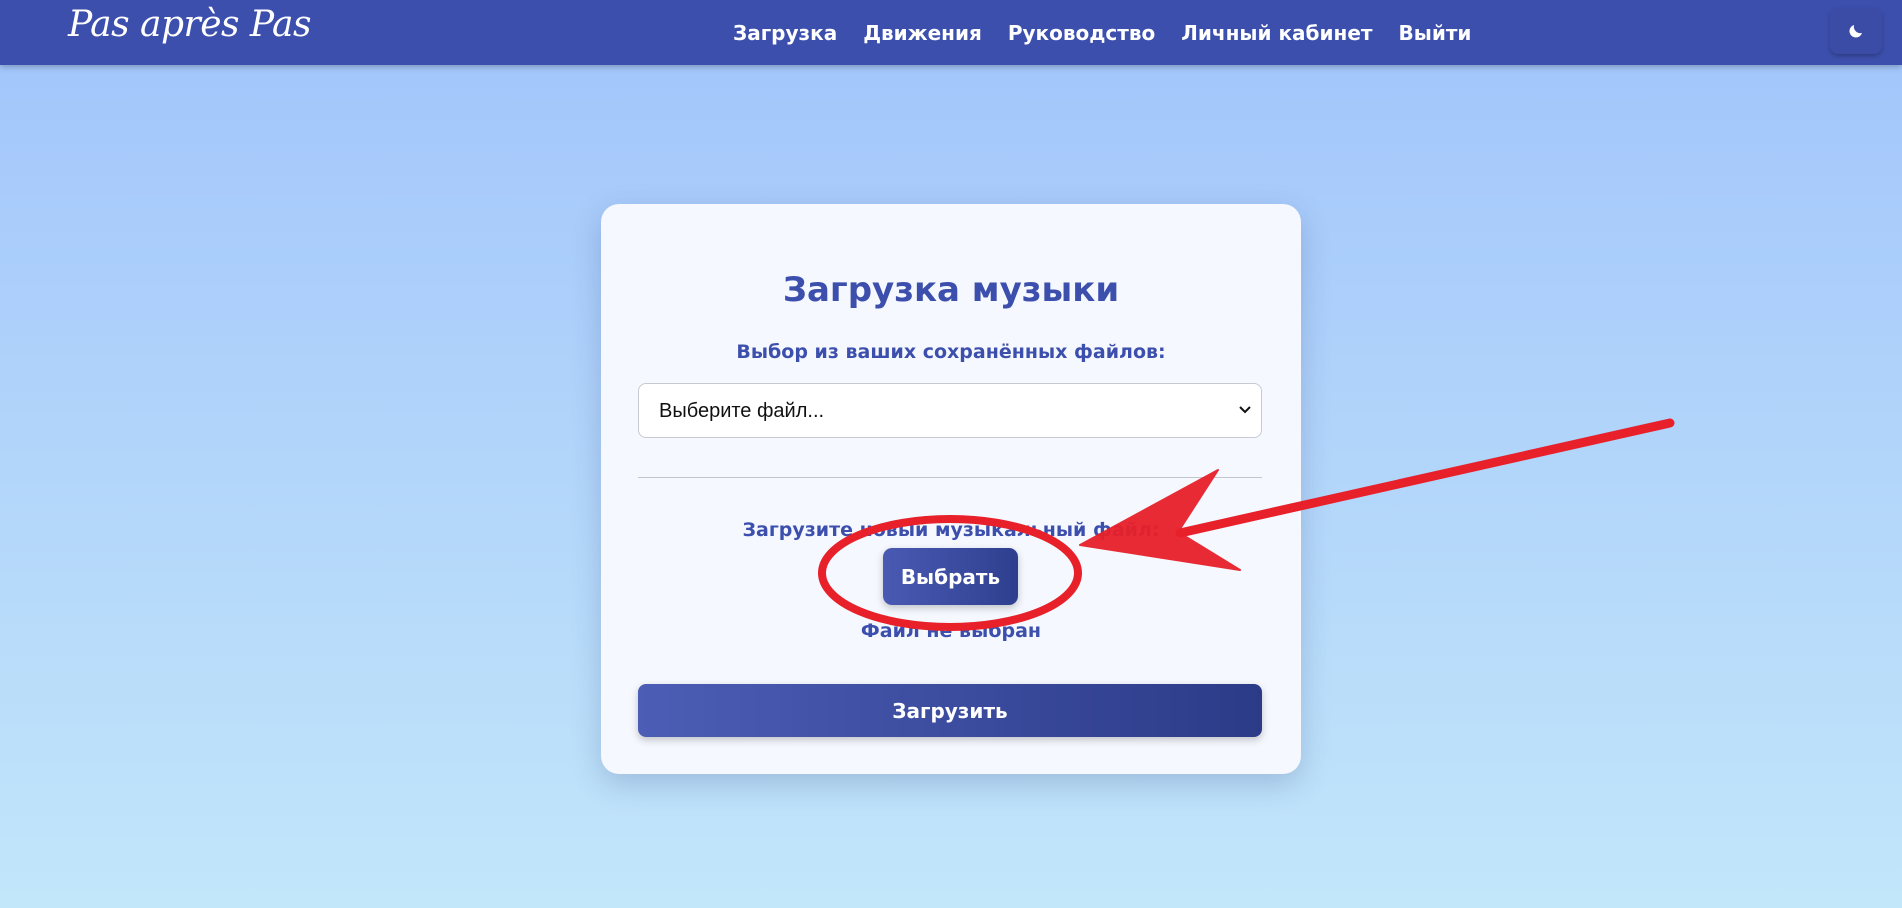 This screenshot has height=908, width=1902. I want to click on theme-toggle-button, so click(1856, 31).